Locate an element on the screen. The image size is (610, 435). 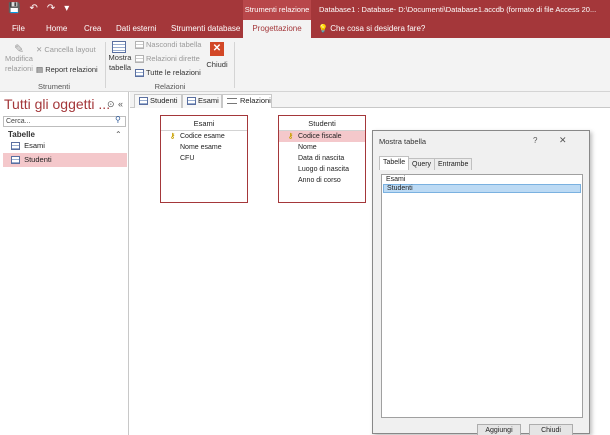
field-row: CFU is located at coordinates (204, 158).